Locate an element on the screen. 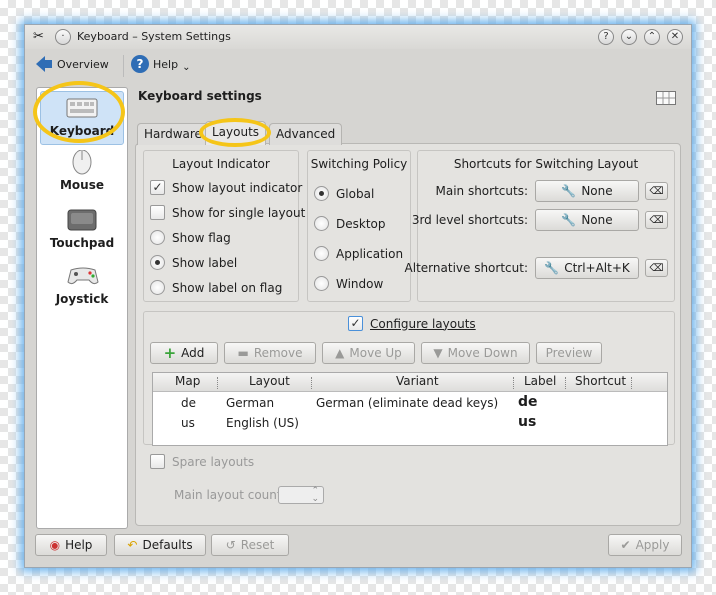  overview-label: Overview is located at coordinates (83, 64).